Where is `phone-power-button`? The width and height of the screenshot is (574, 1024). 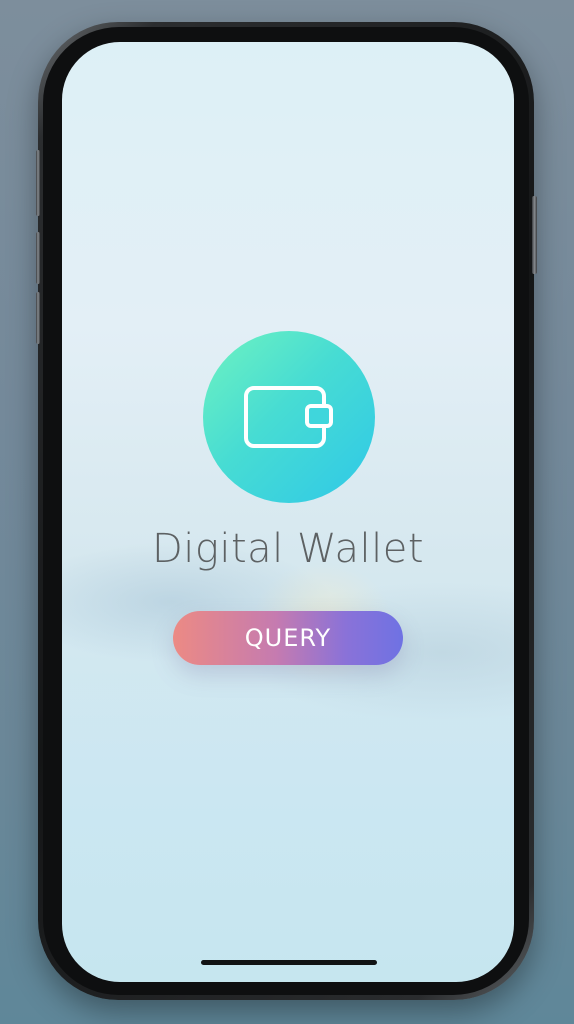
phone-power-button is located at coordinates (534, 235).